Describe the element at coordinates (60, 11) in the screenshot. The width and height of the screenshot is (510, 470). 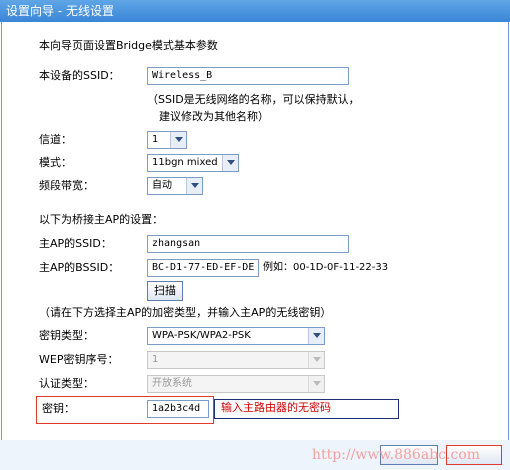
I see `window-title: 设置向导 - 无线设置` at that location.